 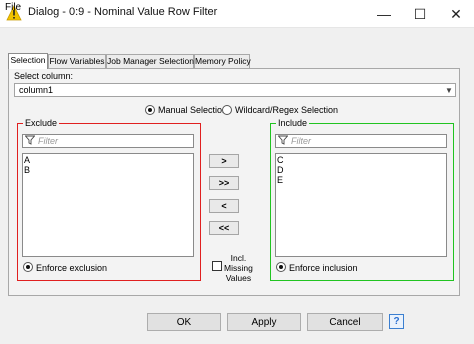 What do you see at coordinates (280, 180) in the screenshot?
I see `list-item: E` at bounding box center [280, 180].